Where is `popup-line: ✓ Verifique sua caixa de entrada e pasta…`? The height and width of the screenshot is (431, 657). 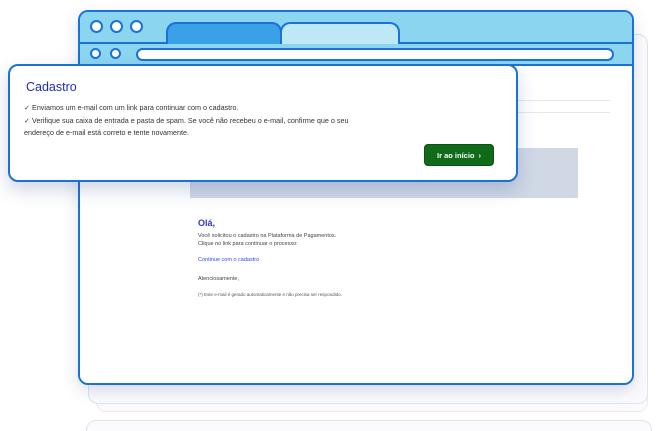 popup-line: ✓ Verifique sua caixa de entrada e pasta… is located at coordinates (186, 120).